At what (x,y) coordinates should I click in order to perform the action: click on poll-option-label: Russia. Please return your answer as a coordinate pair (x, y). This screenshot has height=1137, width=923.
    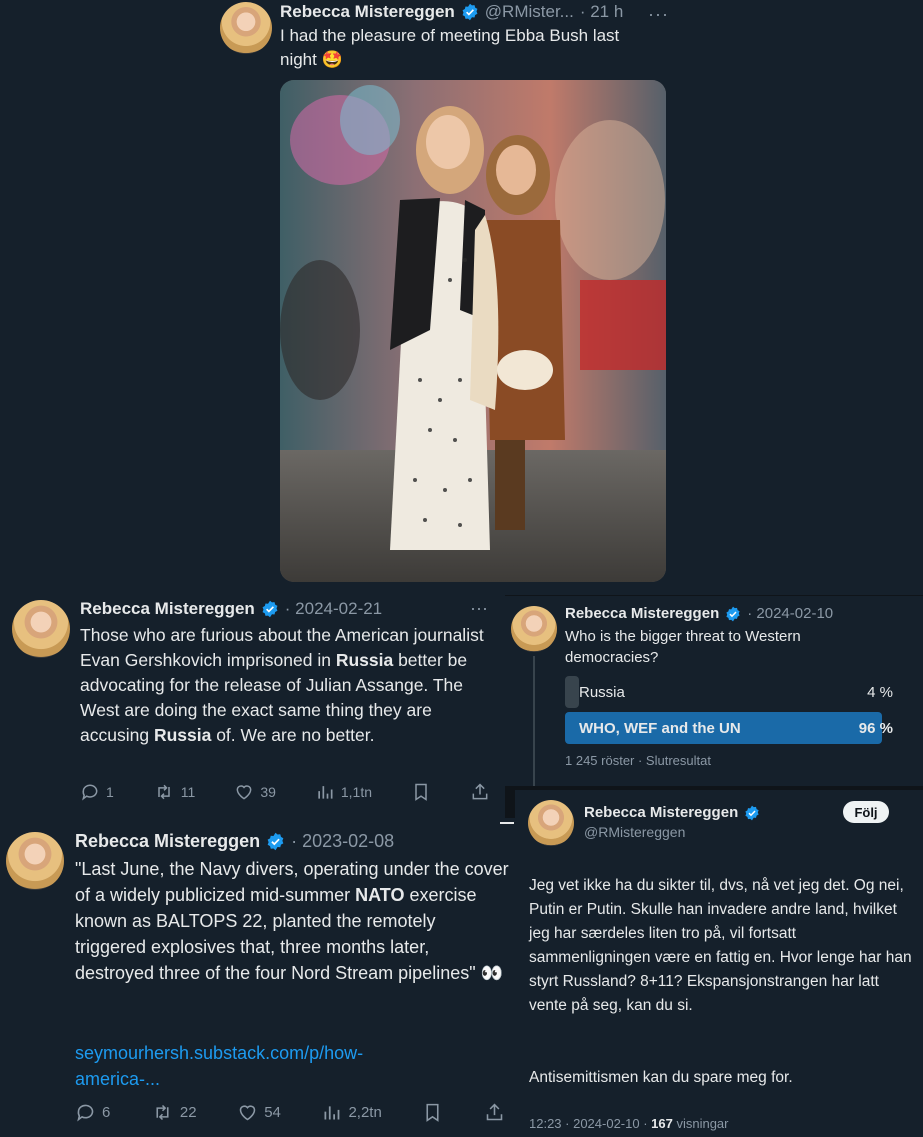
    Looking at the image, I should click on (602, 692).